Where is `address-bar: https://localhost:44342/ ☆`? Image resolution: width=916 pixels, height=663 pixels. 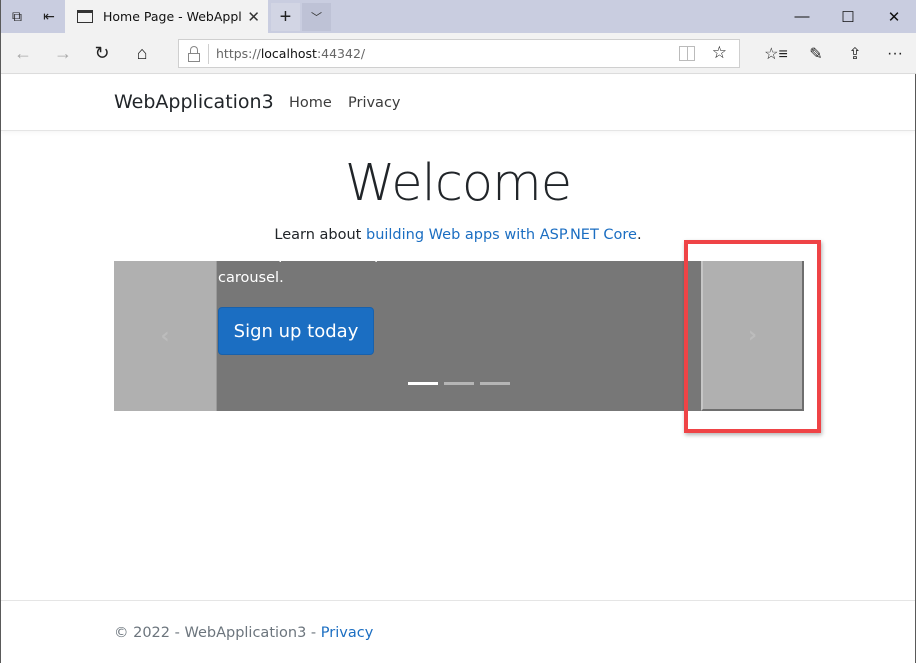 address-bar: https://localhost:44342/ ☆ is located at coordinates (459, 53).